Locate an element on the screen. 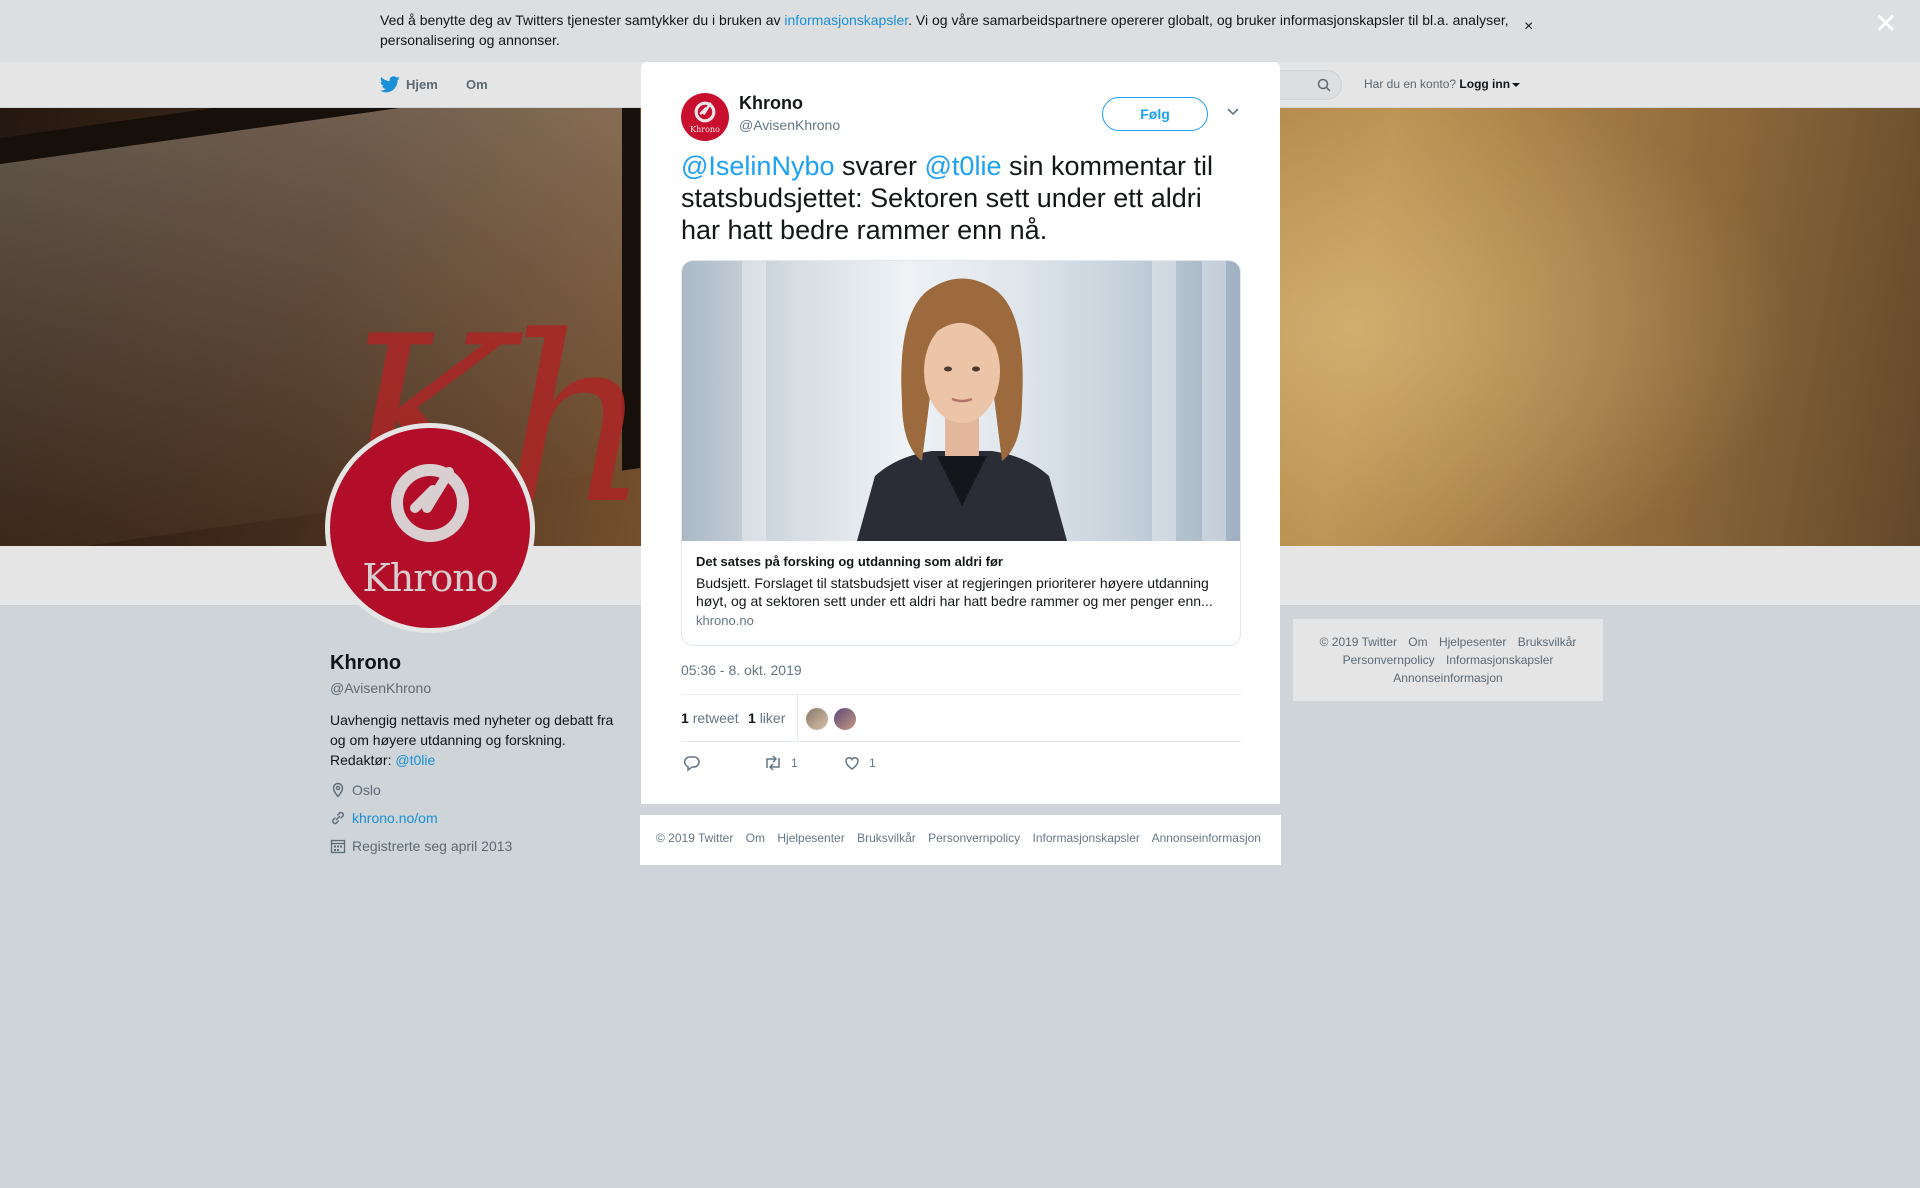 The width and height of the screenshot is (1920, 1188). card-domain: khrono.no is located at coordinates (725, 620).